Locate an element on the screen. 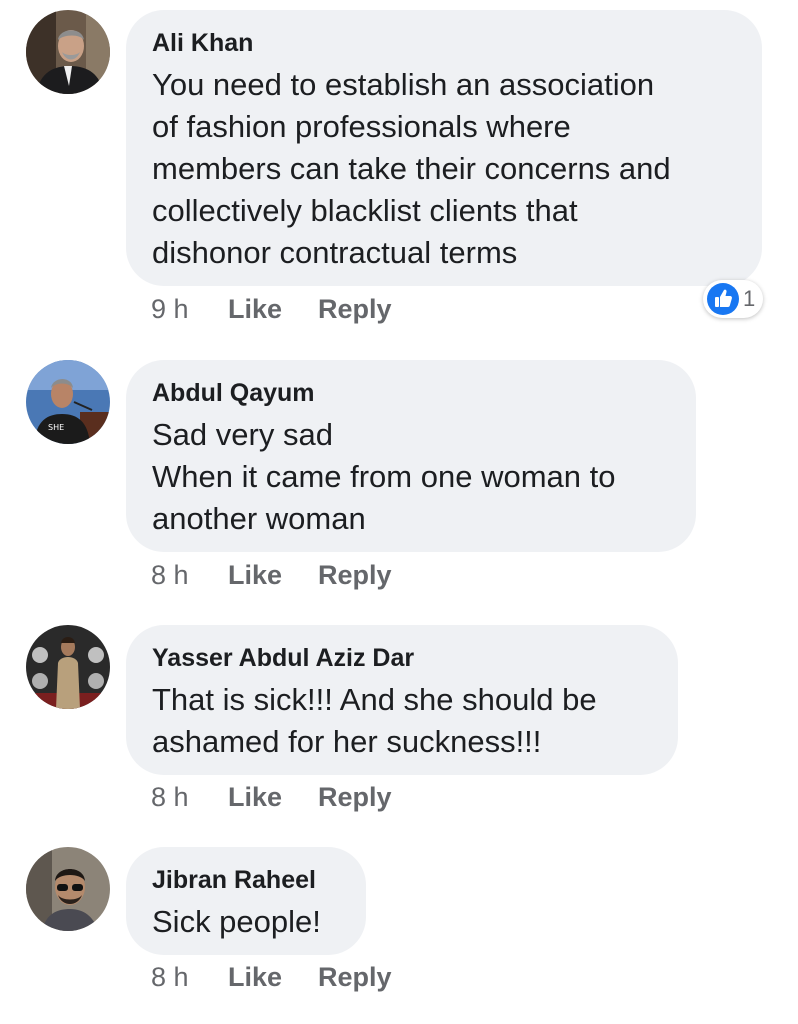 The height and width of the screenshot is (1024, 798). comment-author: Abdul Qayum is located at coordinates (412, 393).